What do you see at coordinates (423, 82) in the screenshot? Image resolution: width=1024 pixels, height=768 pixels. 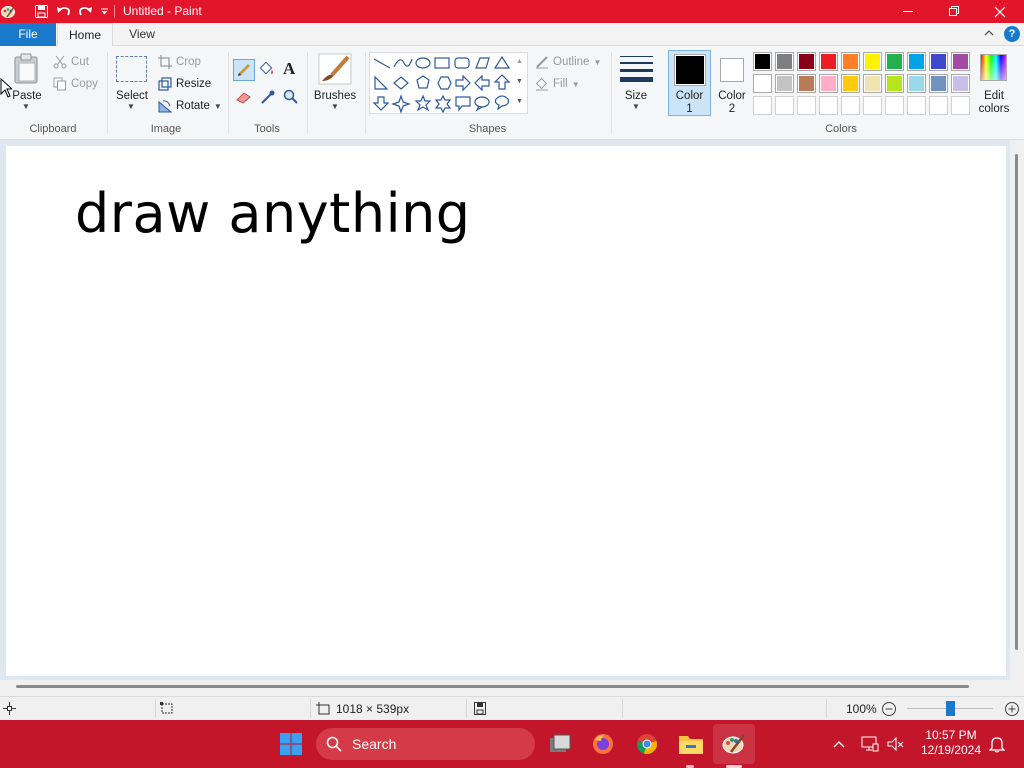 I see `pentagon-shape-icon` at bounding box center [423, 82].